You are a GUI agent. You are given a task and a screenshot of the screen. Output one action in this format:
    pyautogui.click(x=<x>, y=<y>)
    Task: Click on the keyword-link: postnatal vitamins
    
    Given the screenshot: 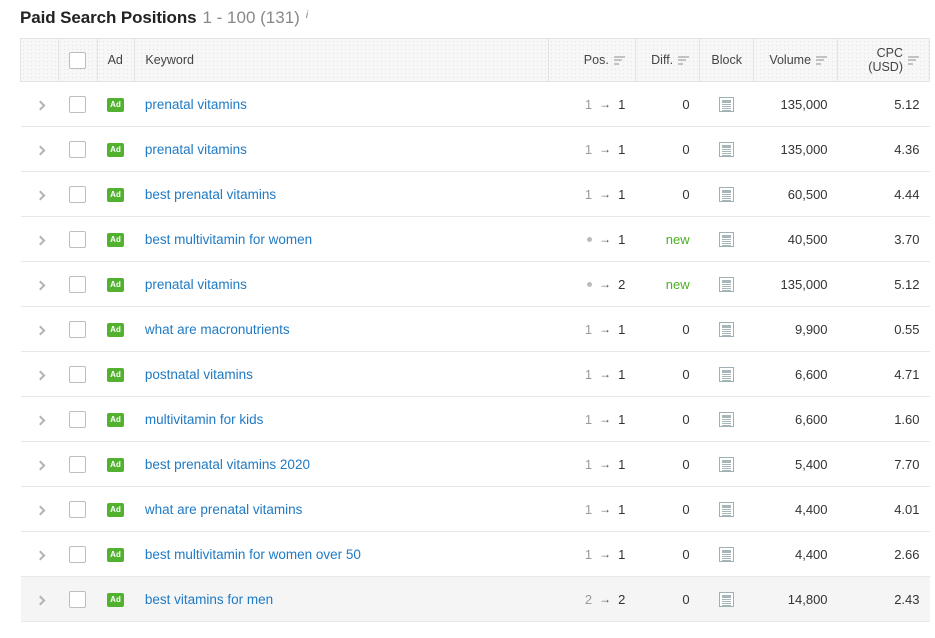 What is the action you would take?
    pyautogui.click(x=199, y=374)
    